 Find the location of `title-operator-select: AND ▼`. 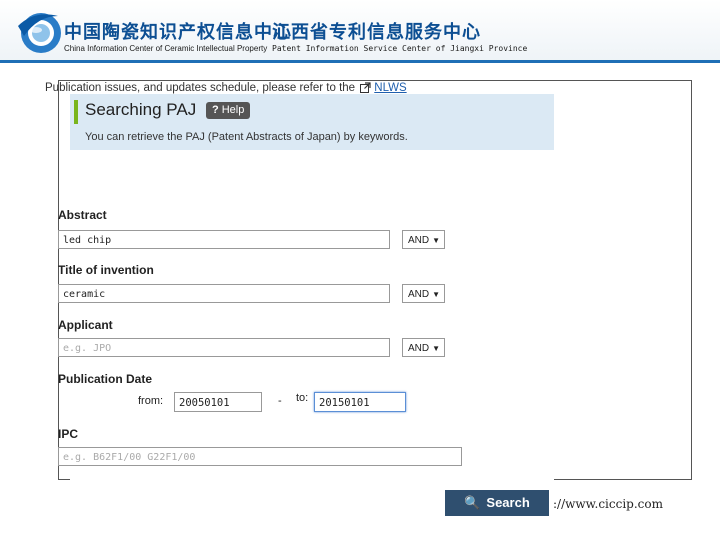

title-operator-select: AND ▼ is located at coordinates (423, 293).